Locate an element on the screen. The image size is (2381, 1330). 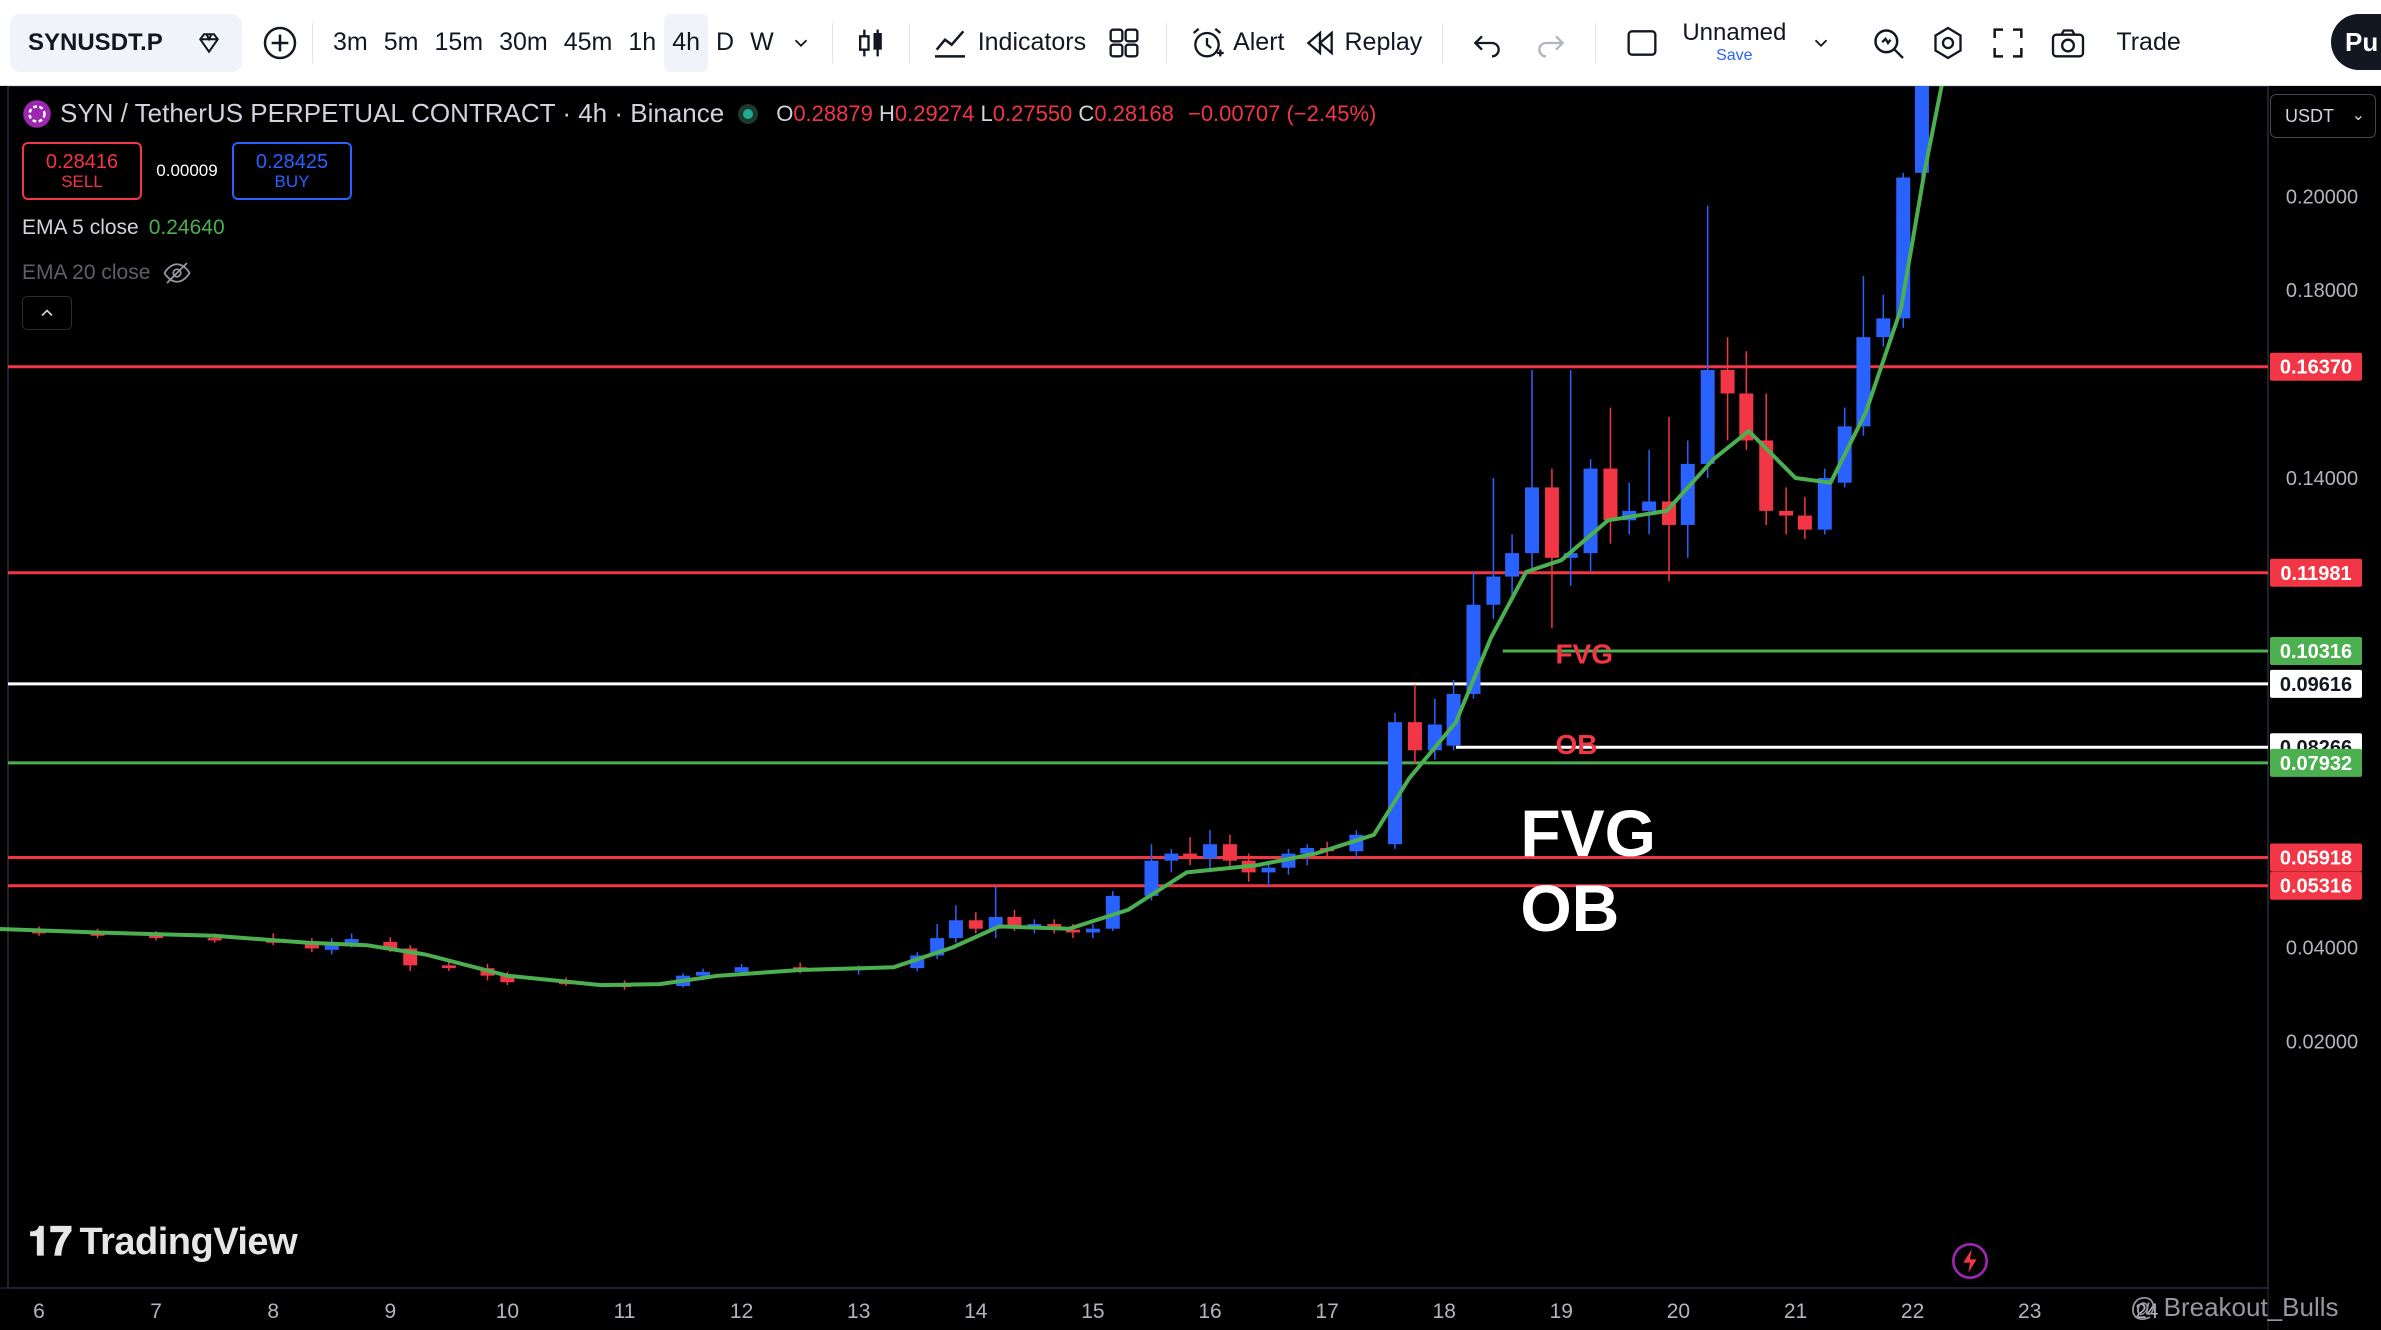
time-tick-label: 12 is located at coordinates (741, 1311).